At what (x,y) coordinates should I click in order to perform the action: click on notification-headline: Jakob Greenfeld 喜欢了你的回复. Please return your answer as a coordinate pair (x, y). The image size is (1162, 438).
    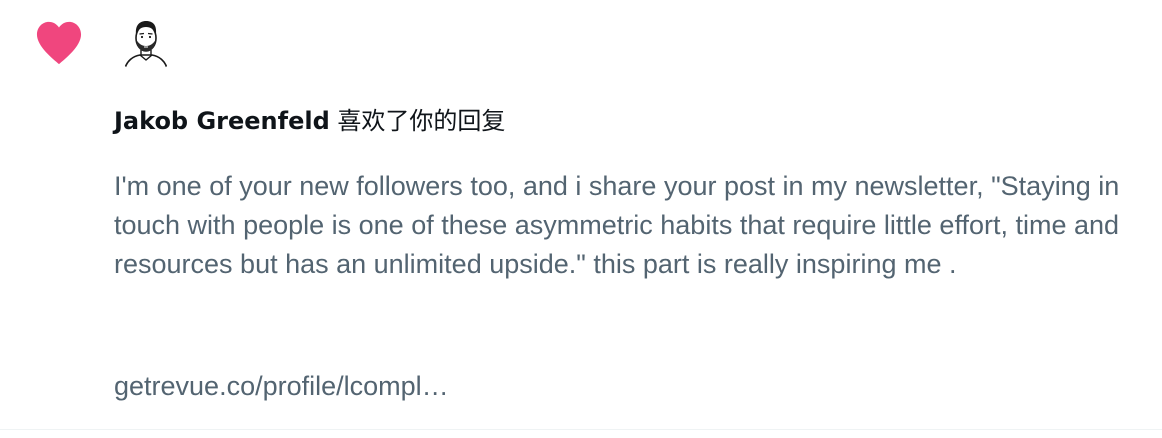
    Looking at the image, I should click on (309, 121).